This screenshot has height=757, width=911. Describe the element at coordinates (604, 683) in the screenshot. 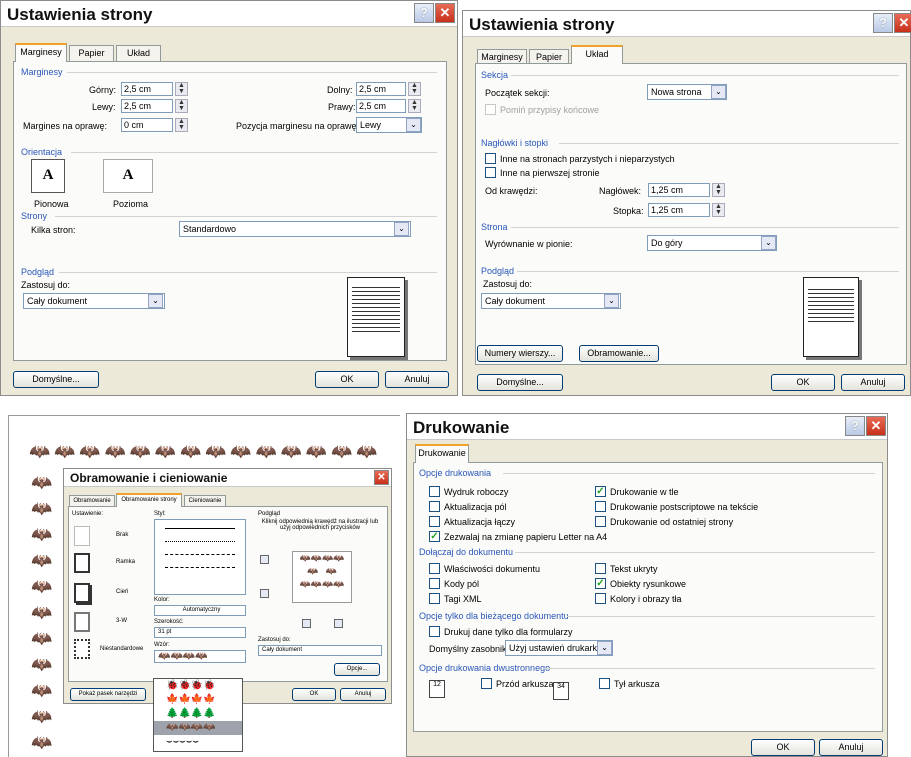

I see `back-of-sheet-checkbox` at that location.